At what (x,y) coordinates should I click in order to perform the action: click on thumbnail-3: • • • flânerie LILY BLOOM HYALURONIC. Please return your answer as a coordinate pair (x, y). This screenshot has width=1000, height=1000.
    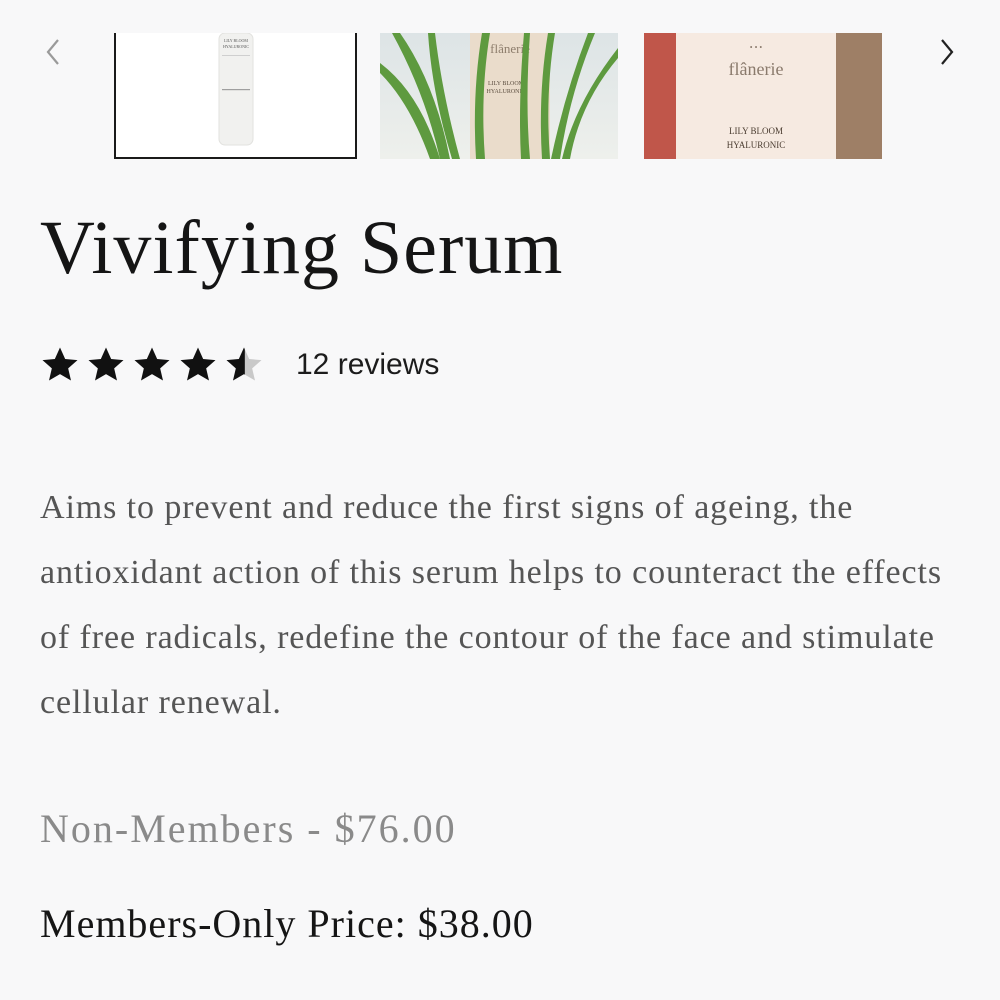
    Looking at the image, I should click on (763, 96).